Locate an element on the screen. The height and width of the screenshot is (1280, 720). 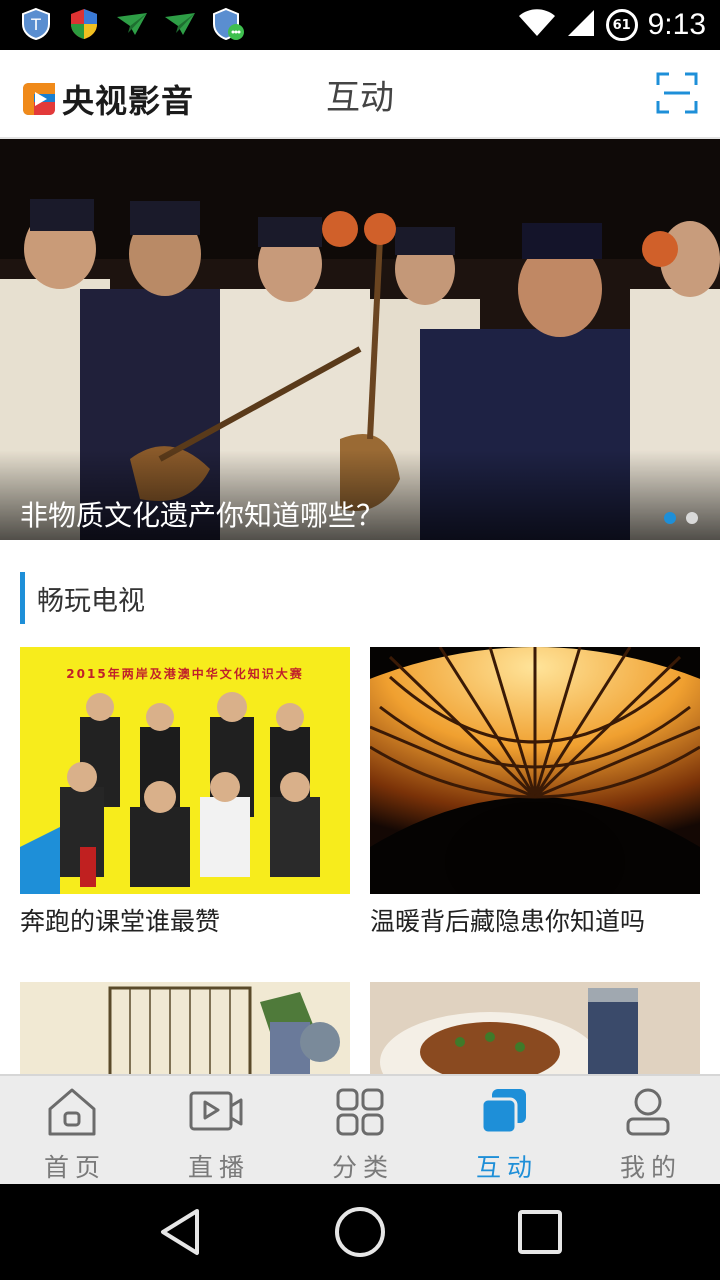
scan-button is located at coordinates (677, 93).